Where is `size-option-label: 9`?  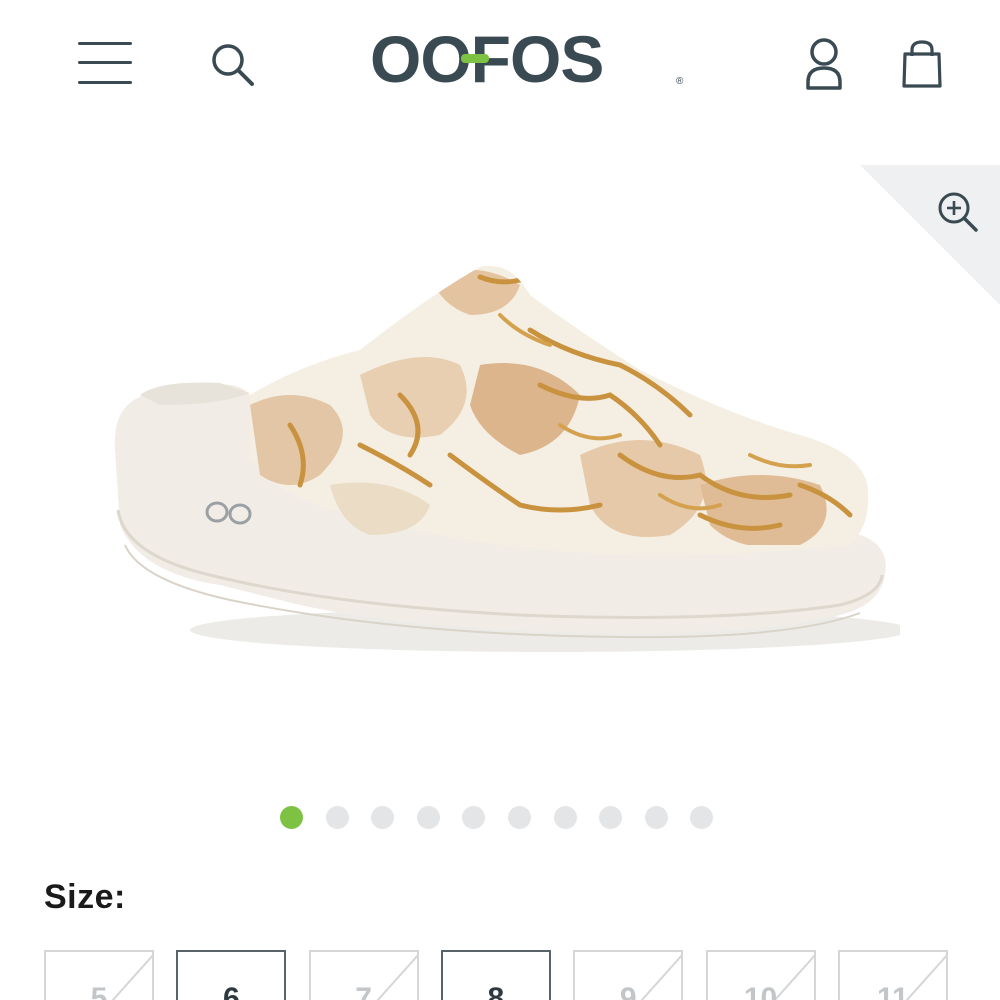
size-option-label: 9 is located at coordinates (628, 991).